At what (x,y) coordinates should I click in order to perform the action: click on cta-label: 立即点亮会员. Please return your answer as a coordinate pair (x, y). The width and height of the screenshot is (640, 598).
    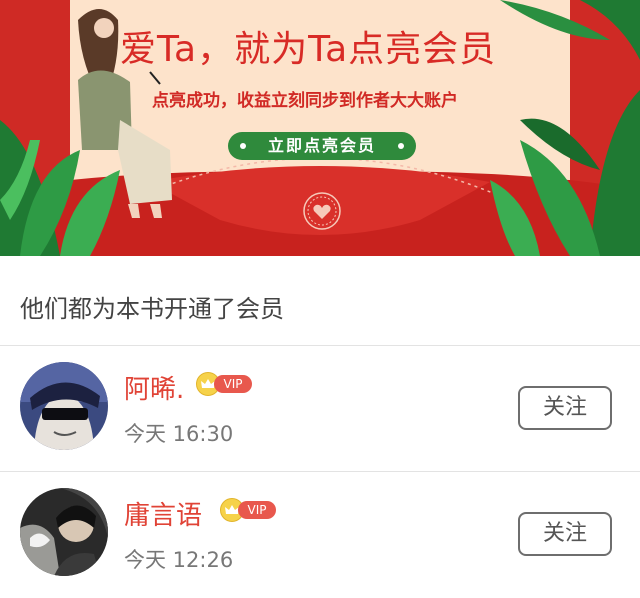
    Looking at the image, I should click on (321, 145).